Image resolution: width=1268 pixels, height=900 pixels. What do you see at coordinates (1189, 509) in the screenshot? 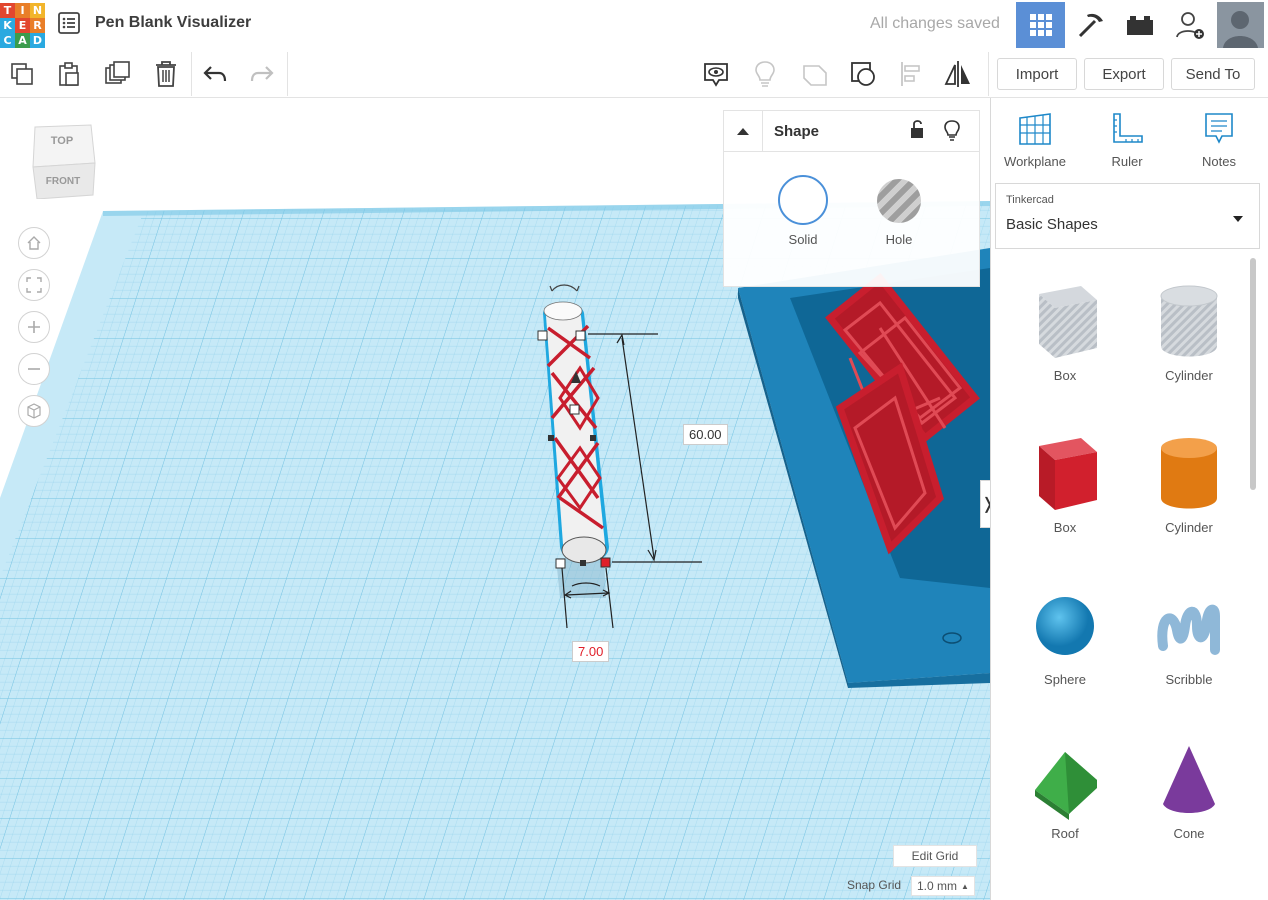
I see `shape-cylinder-orange: Cylinder` at bounding box center [1189, 509].